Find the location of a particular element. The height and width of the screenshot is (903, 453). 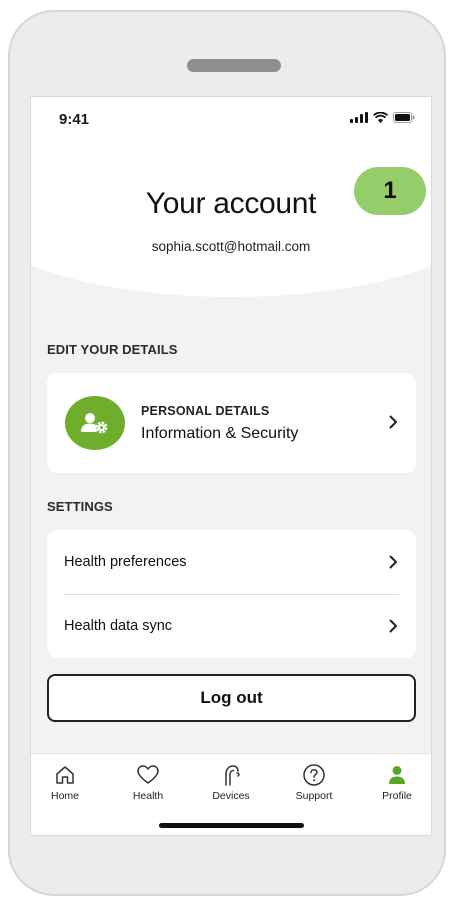

tab-label: Home is located at coordinates (64, 796).